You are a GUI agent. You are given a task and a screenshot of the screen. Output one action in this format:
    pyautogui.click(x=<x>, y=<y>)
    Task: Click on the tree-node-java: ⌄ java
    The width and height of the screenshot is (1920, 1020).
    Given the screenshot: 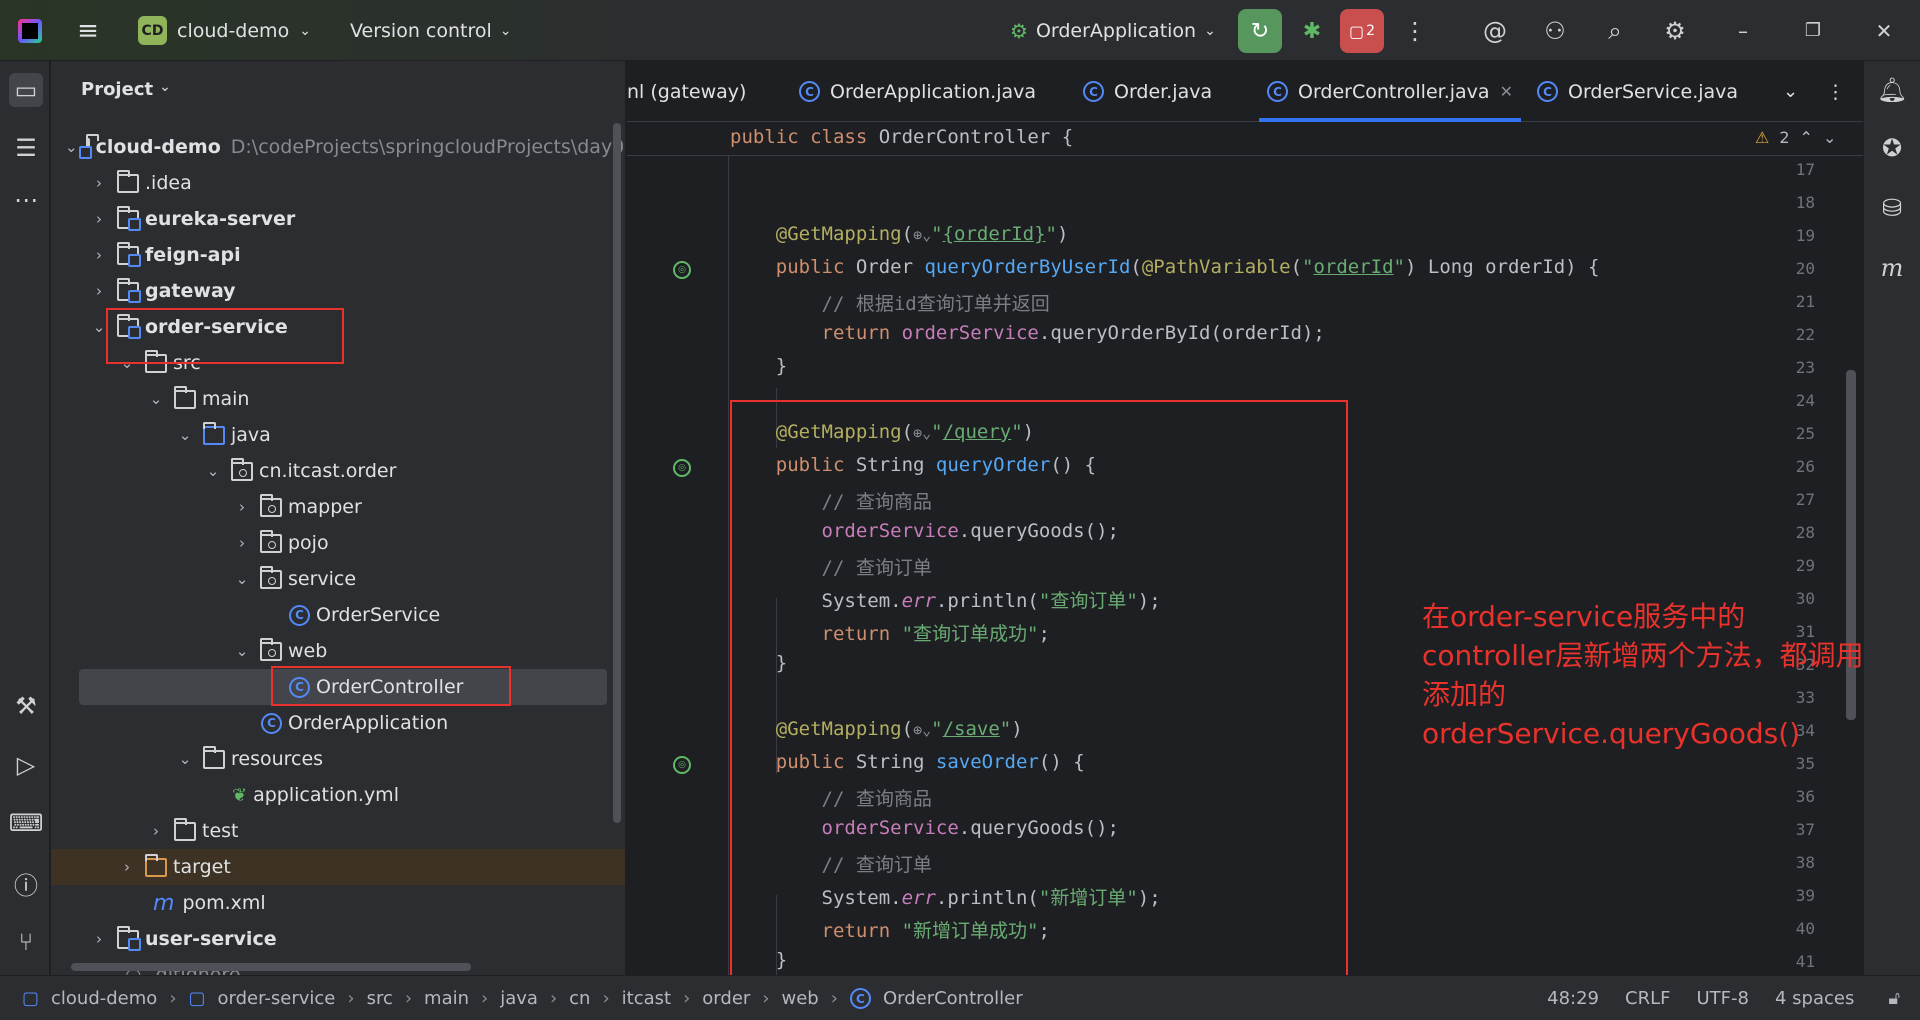 What is the action you would take?
    pyautogui.click(x=331, y=435)
    